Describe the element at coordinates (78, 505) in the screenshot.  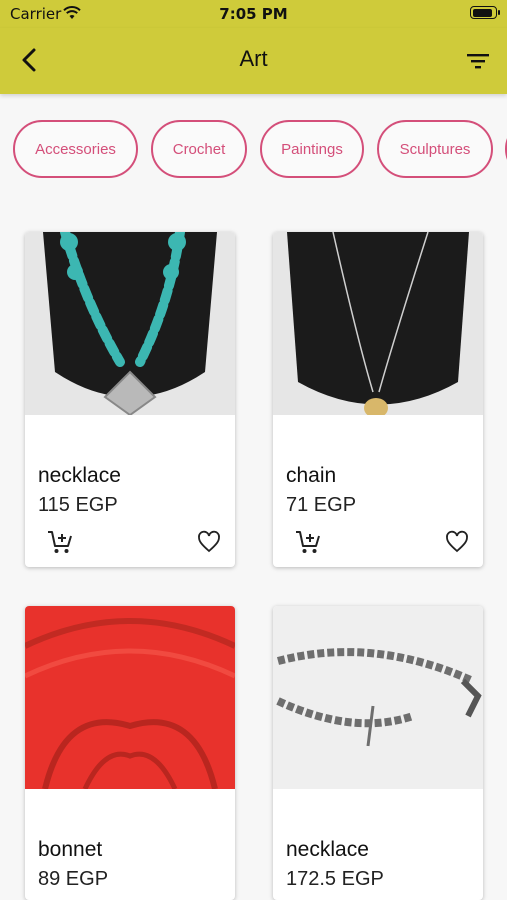
I see `product-price: 115 EGP` at that location.